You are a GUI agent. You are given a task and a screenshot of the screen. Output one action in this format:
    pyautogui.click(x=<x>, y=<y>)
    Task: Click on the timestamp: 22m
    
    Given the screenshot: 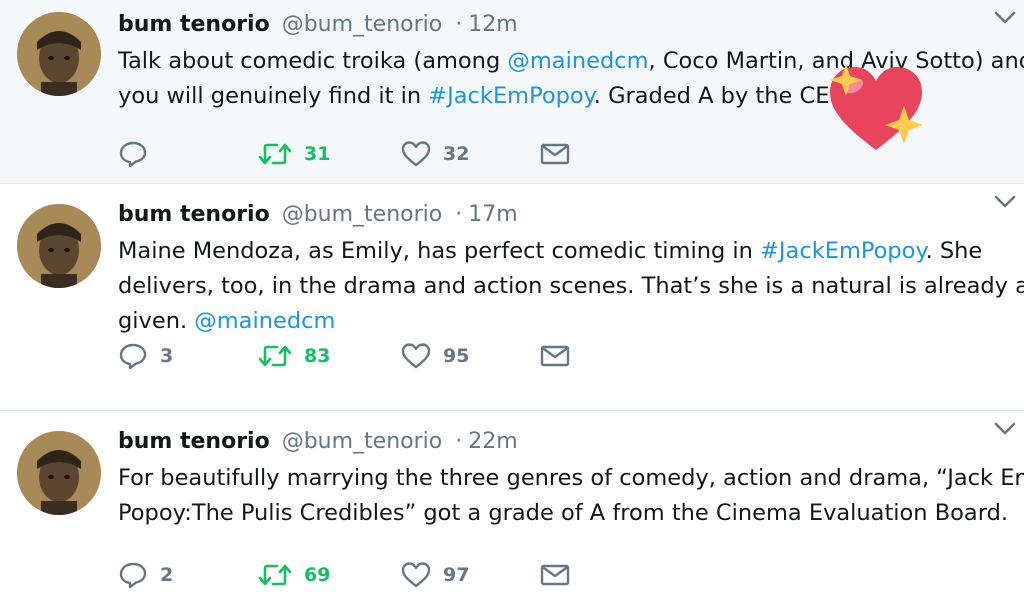 What is the action you would take?
    pyautogui.click(x=492, y=441)
    